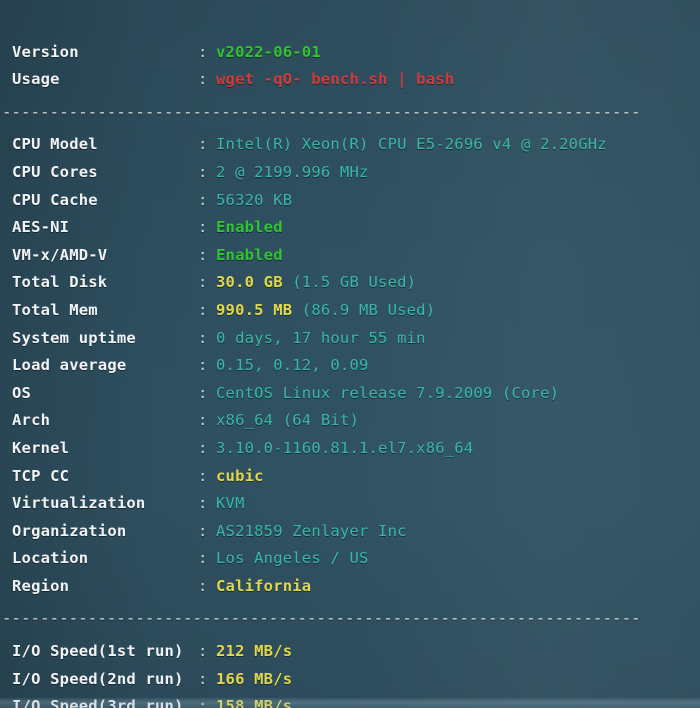 This screenshot has height=708, width=700. Describe the element at coordinates (350, 53) in the screenshot. I see `script-meta-row: Version: v2022-06-01` at that location.